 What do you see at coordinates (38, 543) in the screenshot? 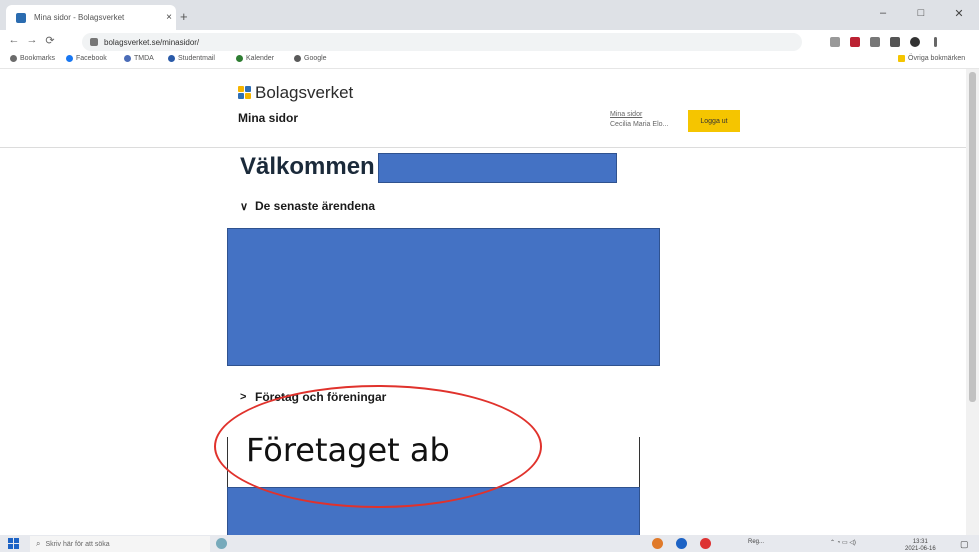
I see `search-icon: ⌕` at bounding box center [38, 543].